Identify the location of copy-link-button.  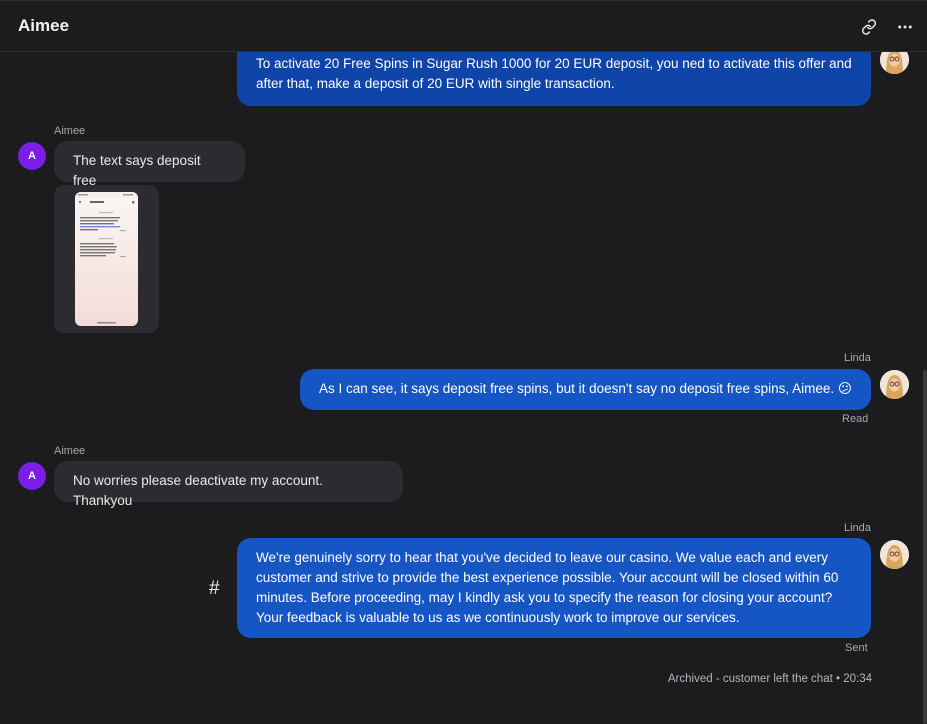
(869, 27).